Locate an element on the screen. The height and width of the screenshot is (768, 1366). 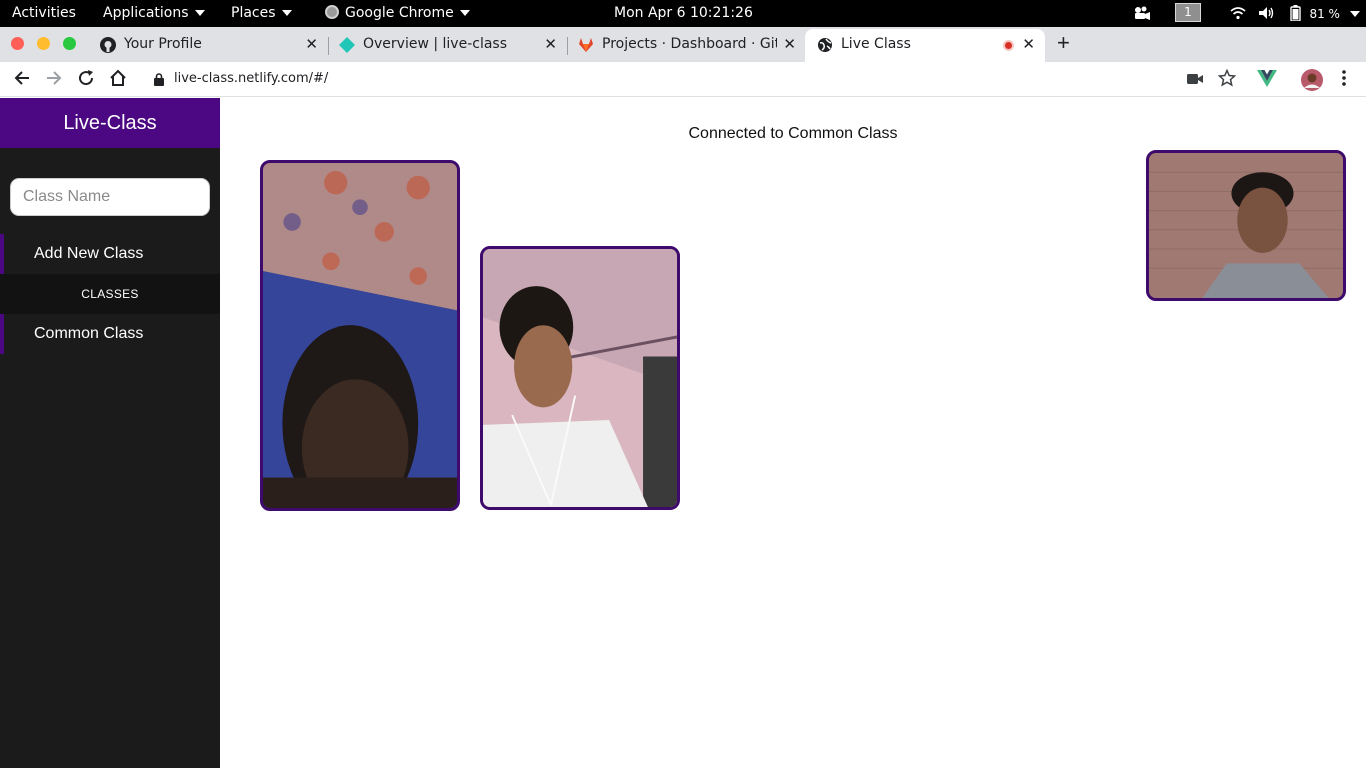
maximize-window-button is located at coordinates (69, 43).